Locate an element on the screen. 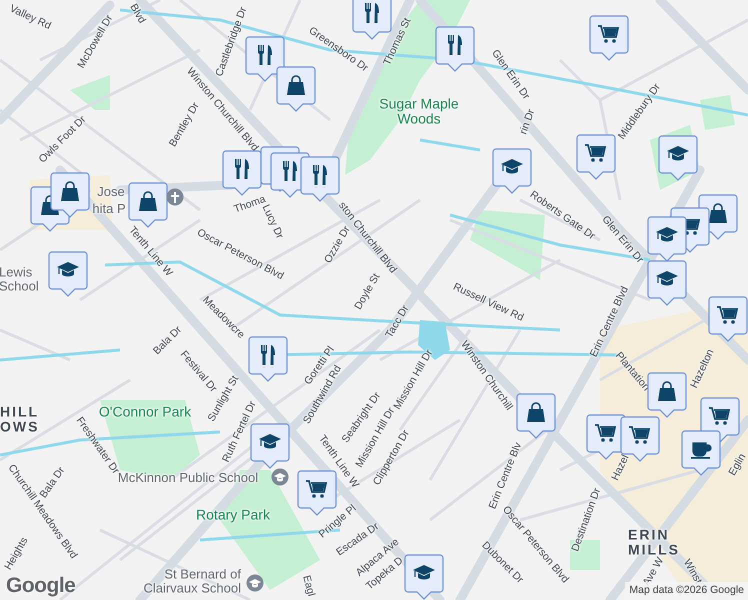 The width and height of the screenshot is (748, 600). street-label: rin Dr is located at coordinates (528, 122).